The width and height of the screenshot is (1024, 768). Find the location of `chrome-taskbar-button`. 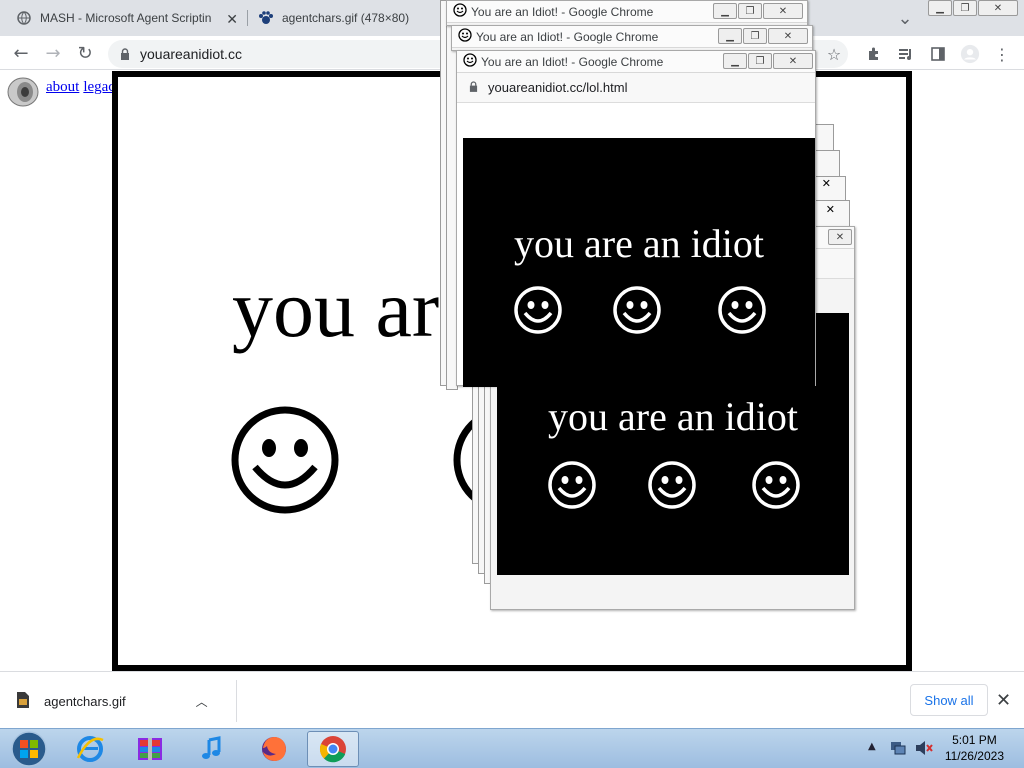

chrome-taskbar-button is located at coordinates (333, 749).